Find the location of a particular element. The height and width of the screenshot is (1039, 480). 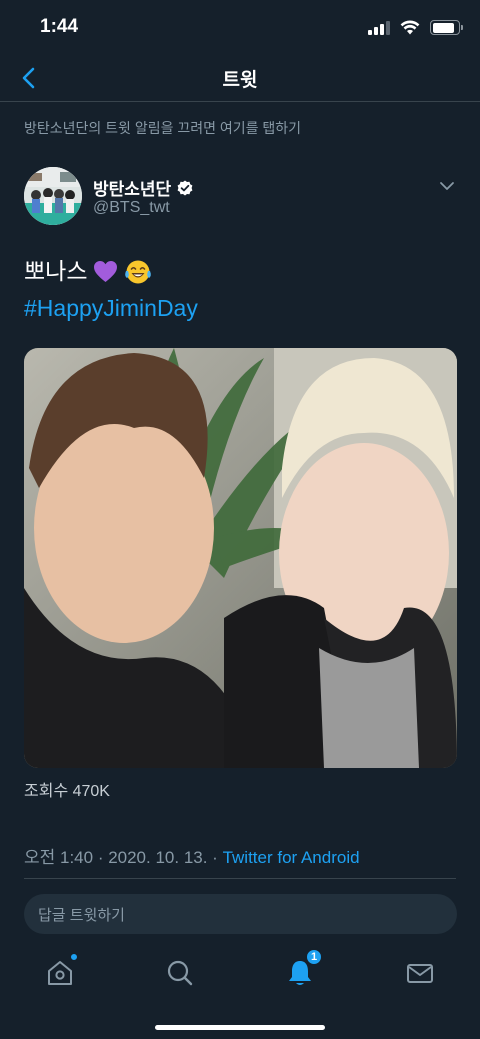

tweet-text: 뽀나스 #HappyJiminDay is located at coordinates (111, 290).